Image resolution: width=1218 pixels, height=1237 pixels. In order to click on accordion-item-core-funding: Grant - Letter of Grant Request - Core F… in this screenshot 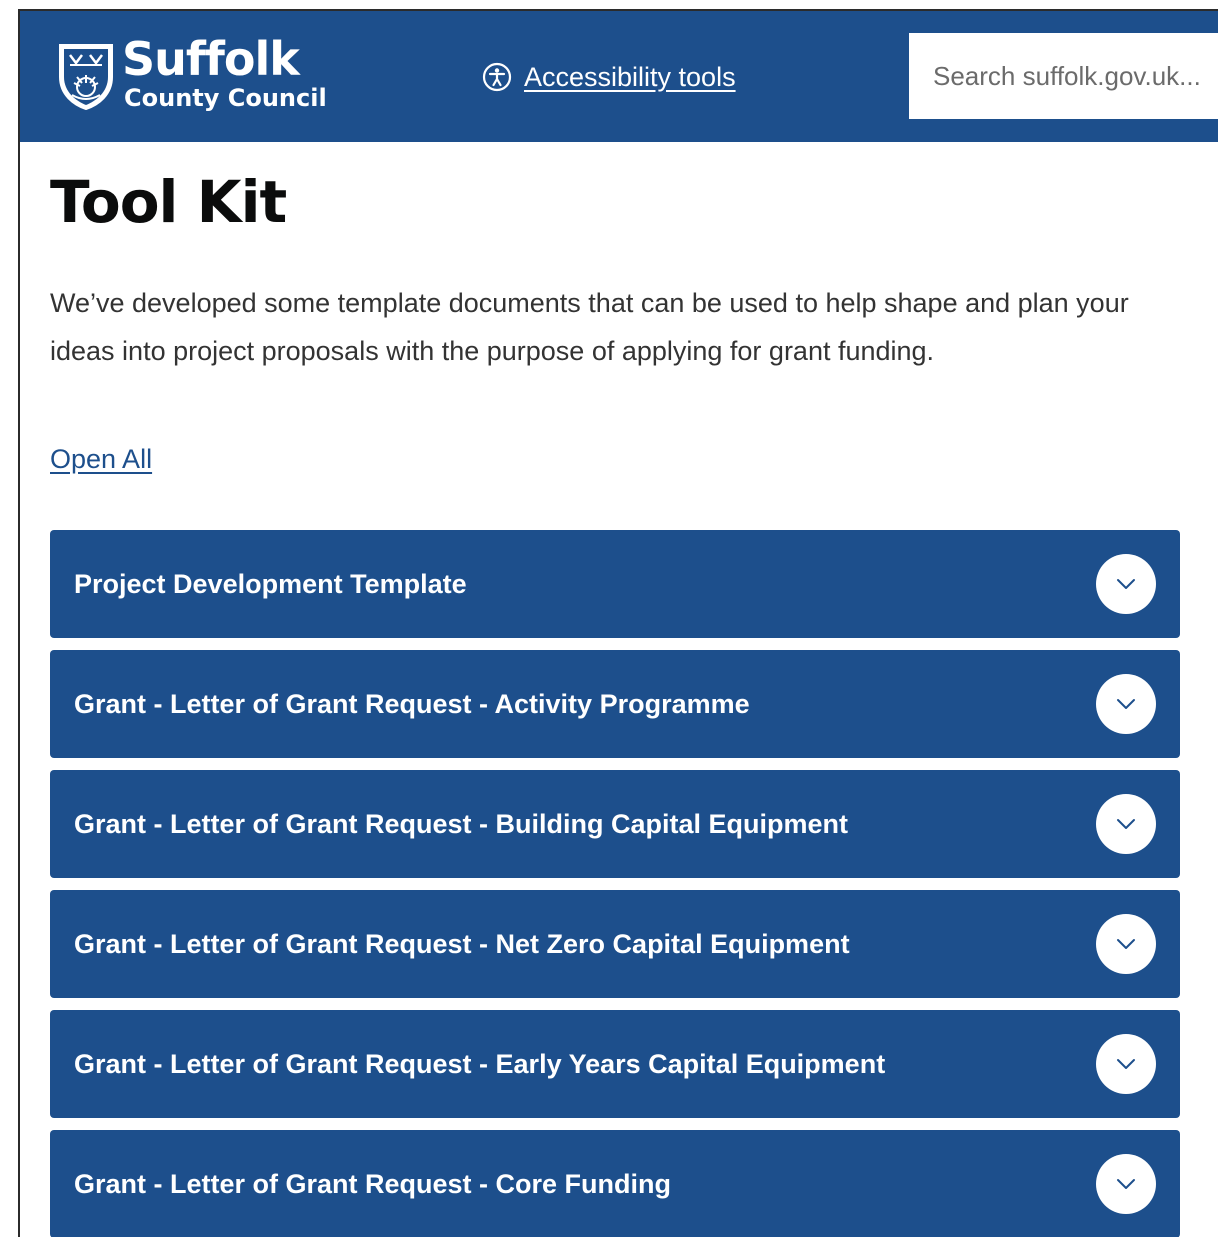, I will do `click(615, 1183)`.